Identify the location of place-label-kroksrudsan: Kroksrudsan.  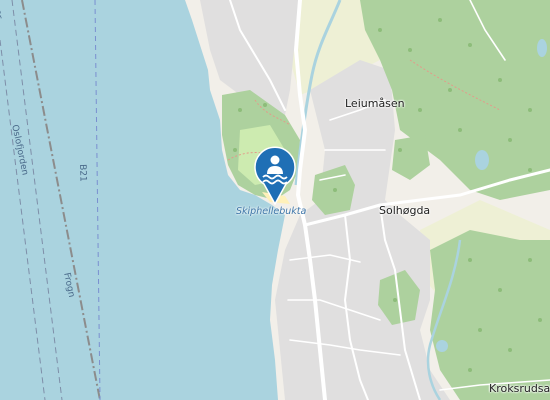
(519, 388).